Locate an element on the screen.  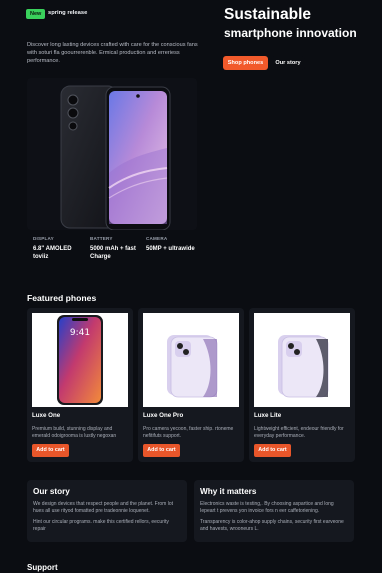
product-name: Luxe Lite is located at coordinates (268, 415).